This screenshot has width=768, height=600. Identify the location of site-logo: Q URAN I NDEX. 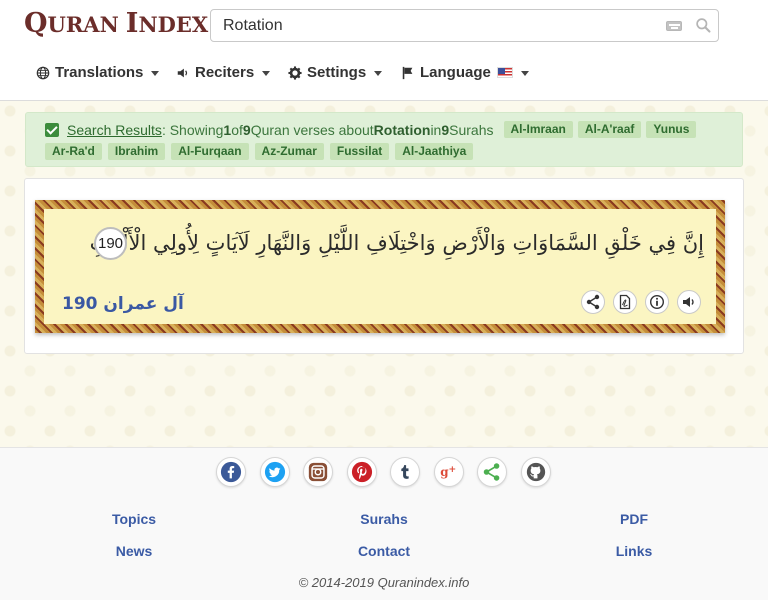
(128, 23).